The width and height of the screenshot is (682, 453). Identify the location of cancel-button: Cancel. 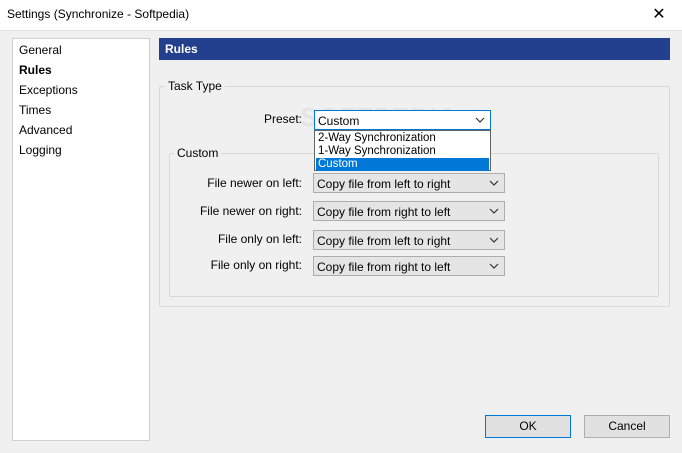
(627, 426).